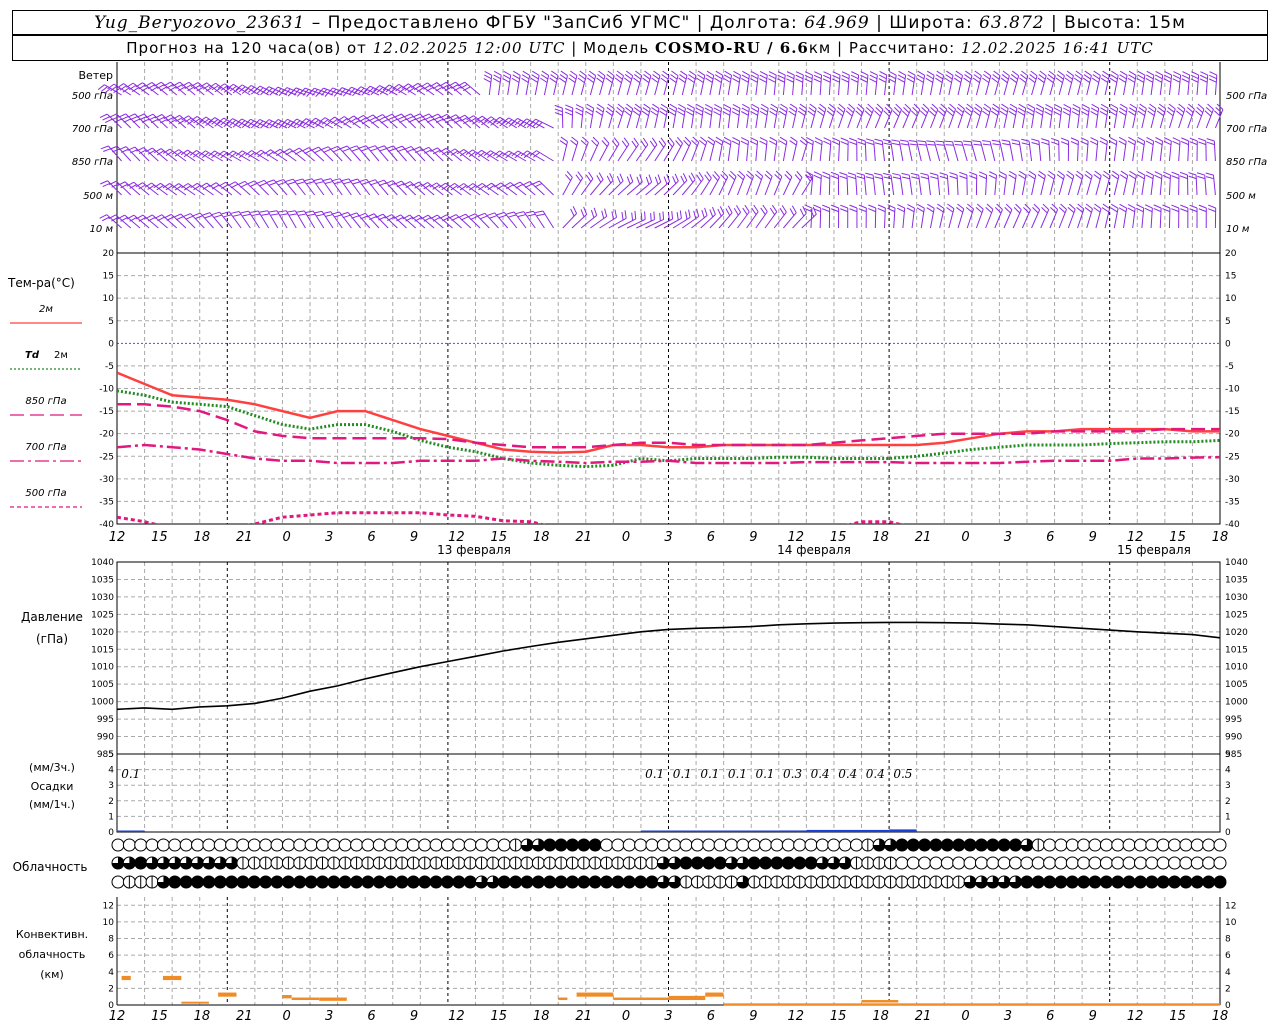 This screenshot has height=1024, width=1280. I want to click on pressure-tick-left: 995, so click(105, 720).